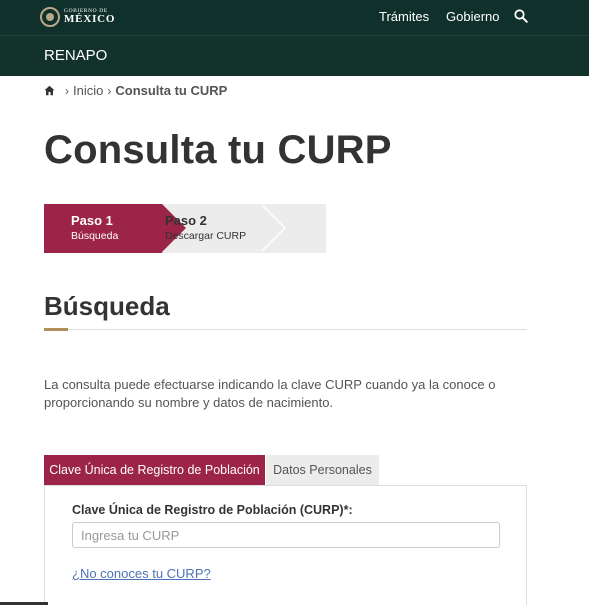  I want to click on logo-big-text: MÉXICO, so click(90, 19).